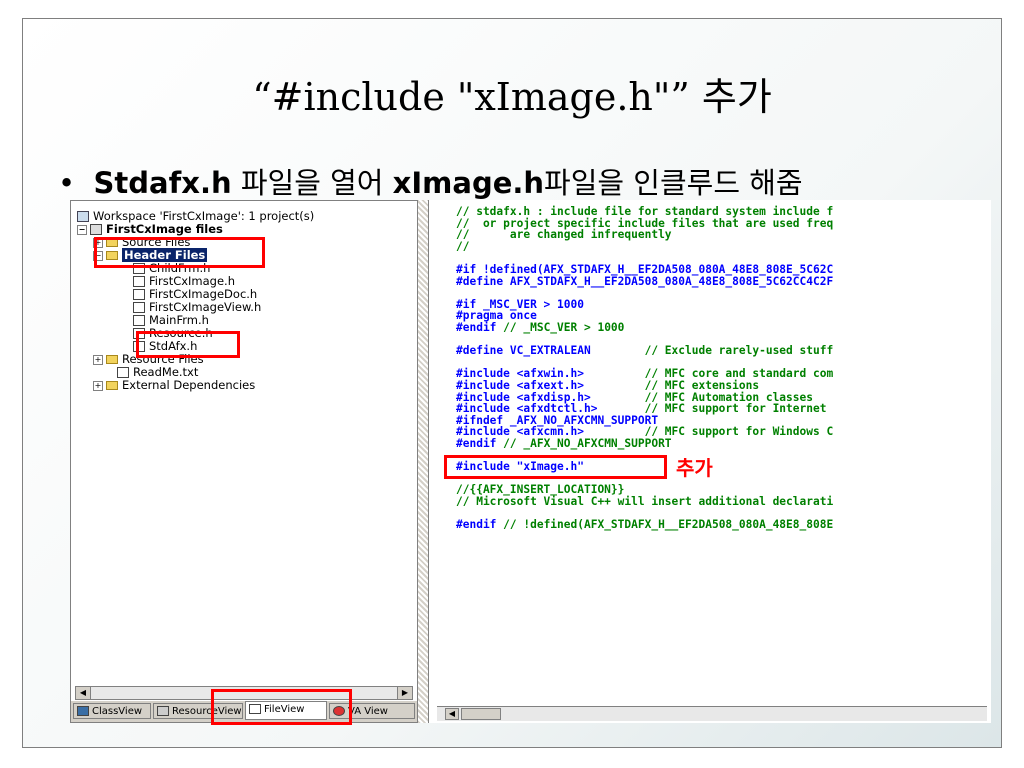  I want to click on bullet-bold-ximage: xImage.h, so click(468, 183).